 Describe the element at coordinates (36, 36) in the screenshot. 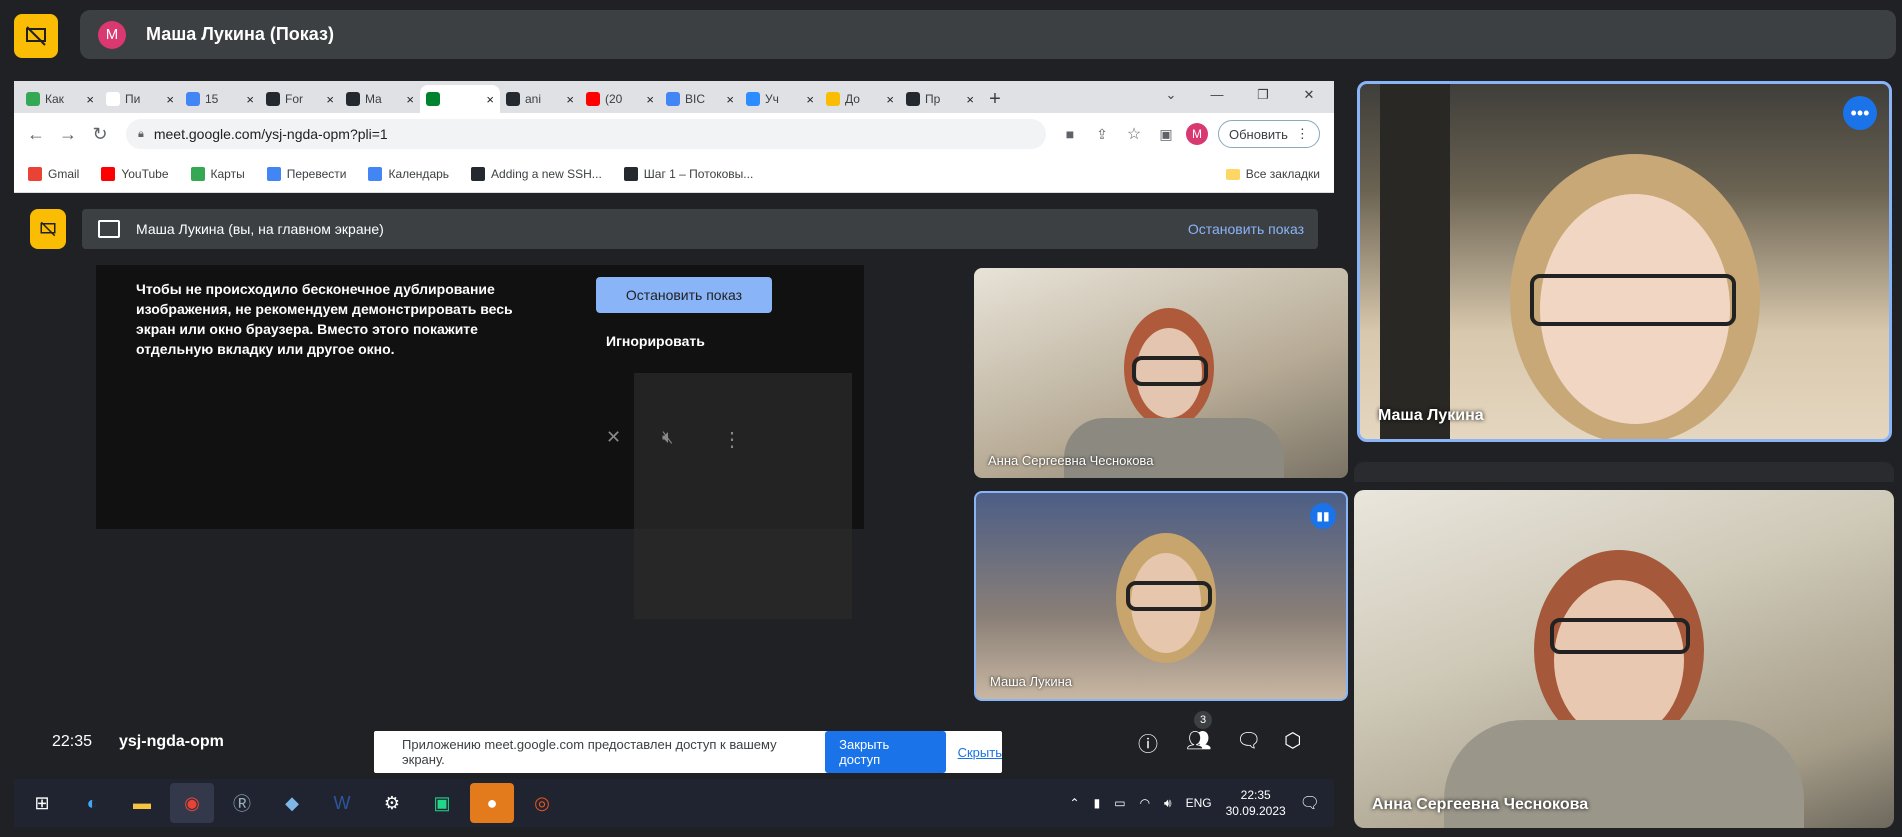

I see `presenting-icon` at that location.